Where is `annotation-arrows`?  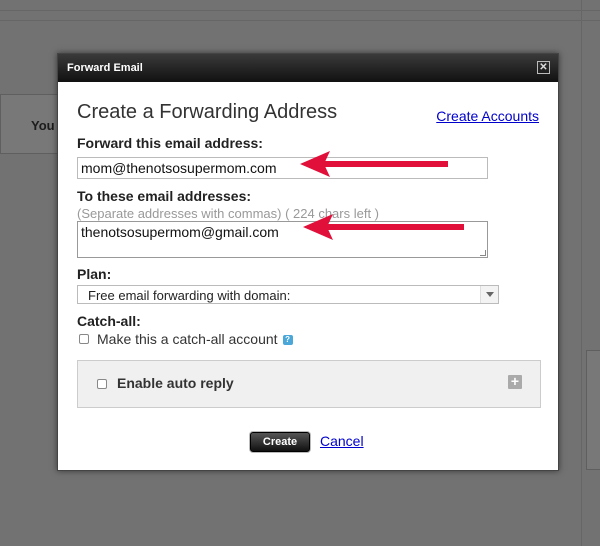 annotation-arrows is located at coordinates (382, 195).